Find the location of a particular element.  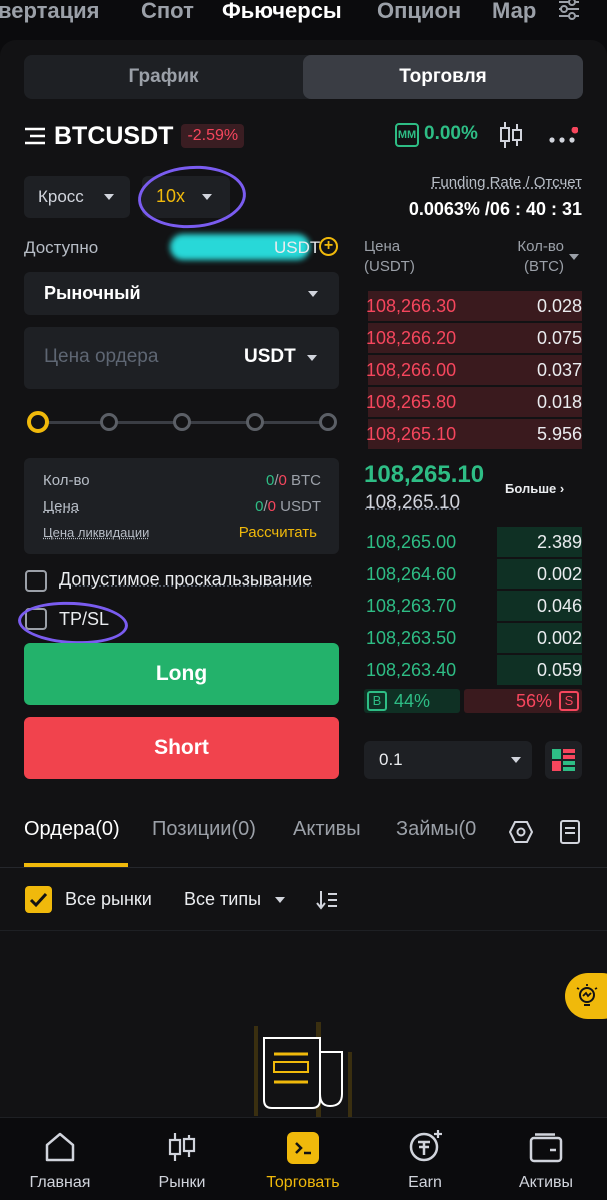

margin-mode-value: Кросс is located at coordinates (61, 197).